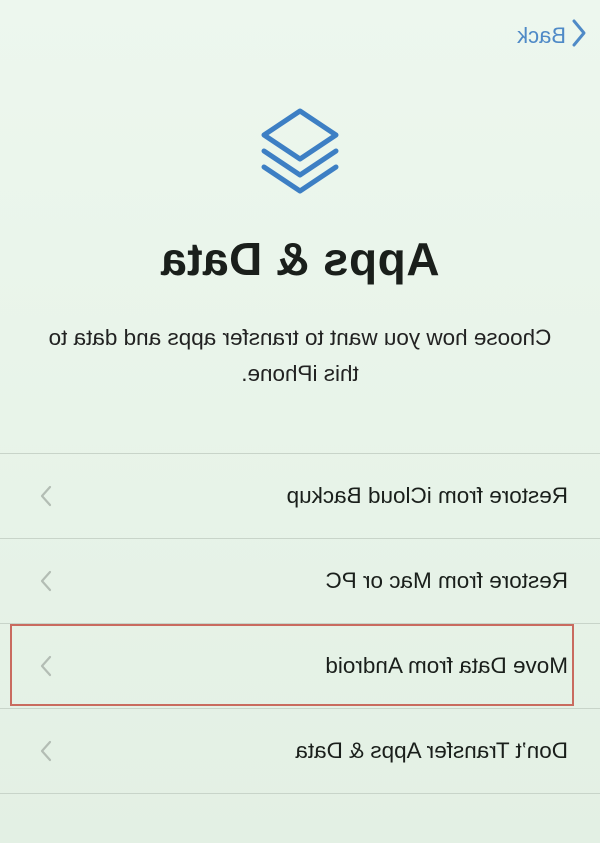 Image resolution: width=600 pixels, height=843 pixels. I want to click on option-move-from-android: Move Data from Android, so click(300, 666).